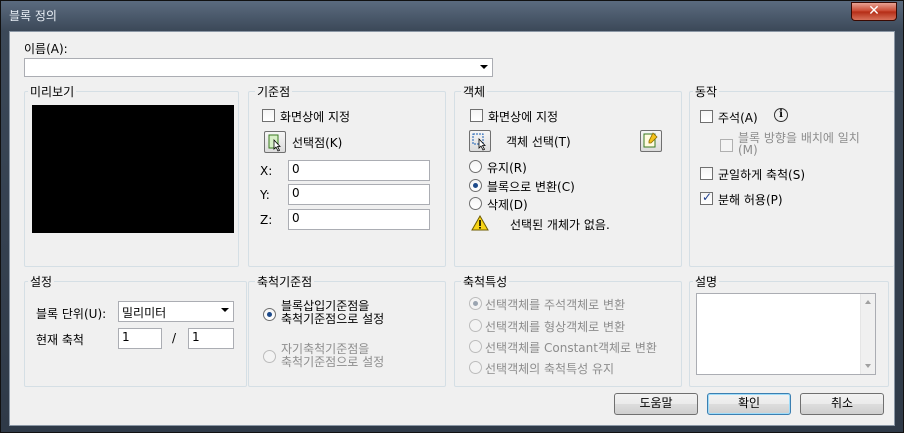 The height and width of the screenshot is (433, 904). I want to click on convert-to-block-label: 블록으로 변환(C), so click(531, 187).